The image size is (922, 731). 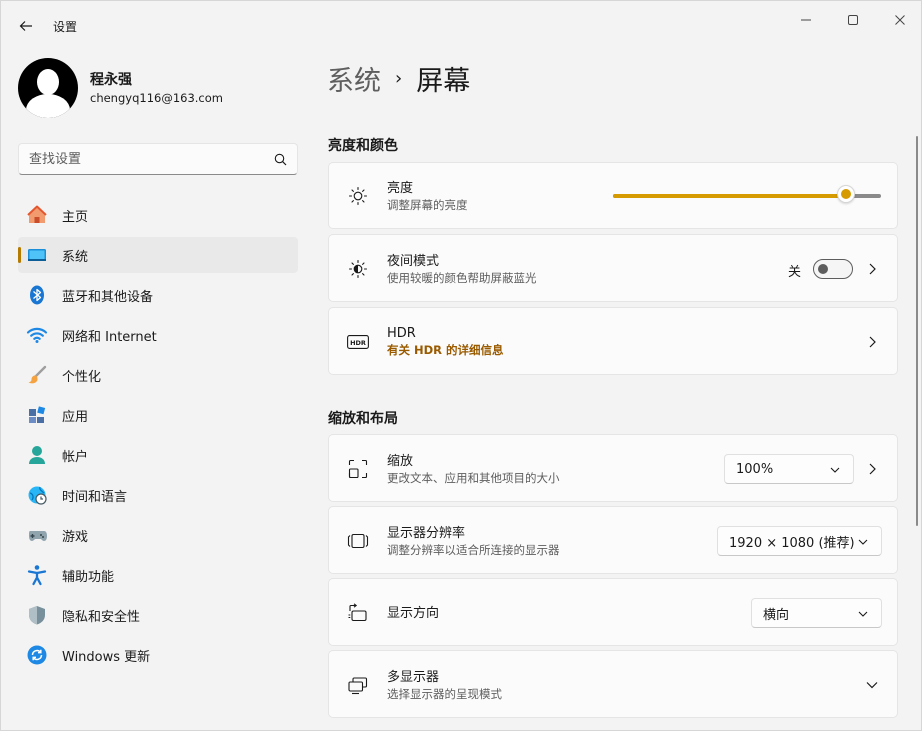 What do you see at coordinates (158, 535) in the screenshot?
I see `sidebar-item-gaming: 游戏` at bounding box center [158, 535].